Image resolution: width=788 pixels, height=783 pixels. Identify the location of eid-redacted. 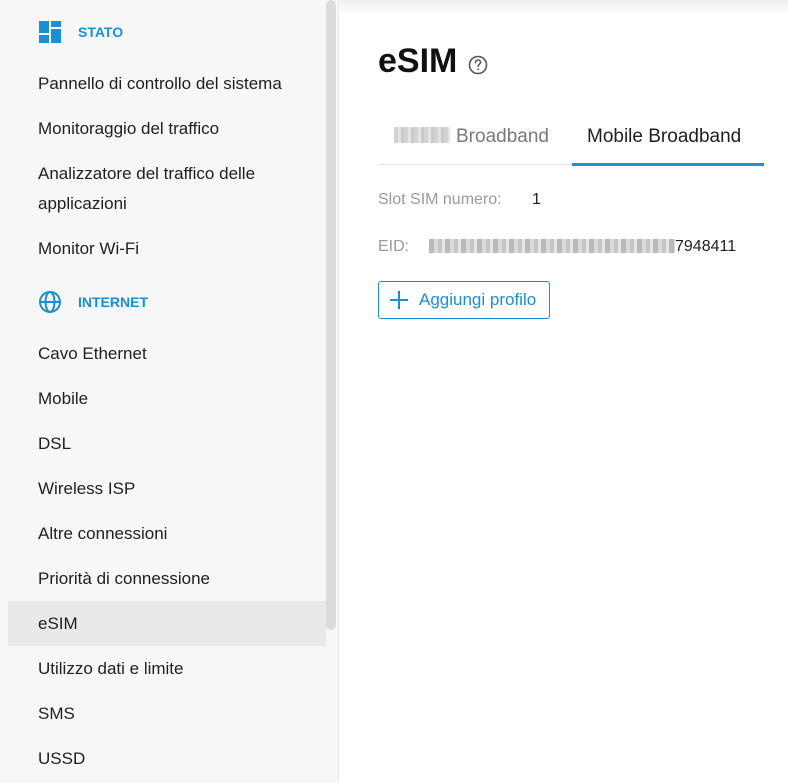
(552, 246).